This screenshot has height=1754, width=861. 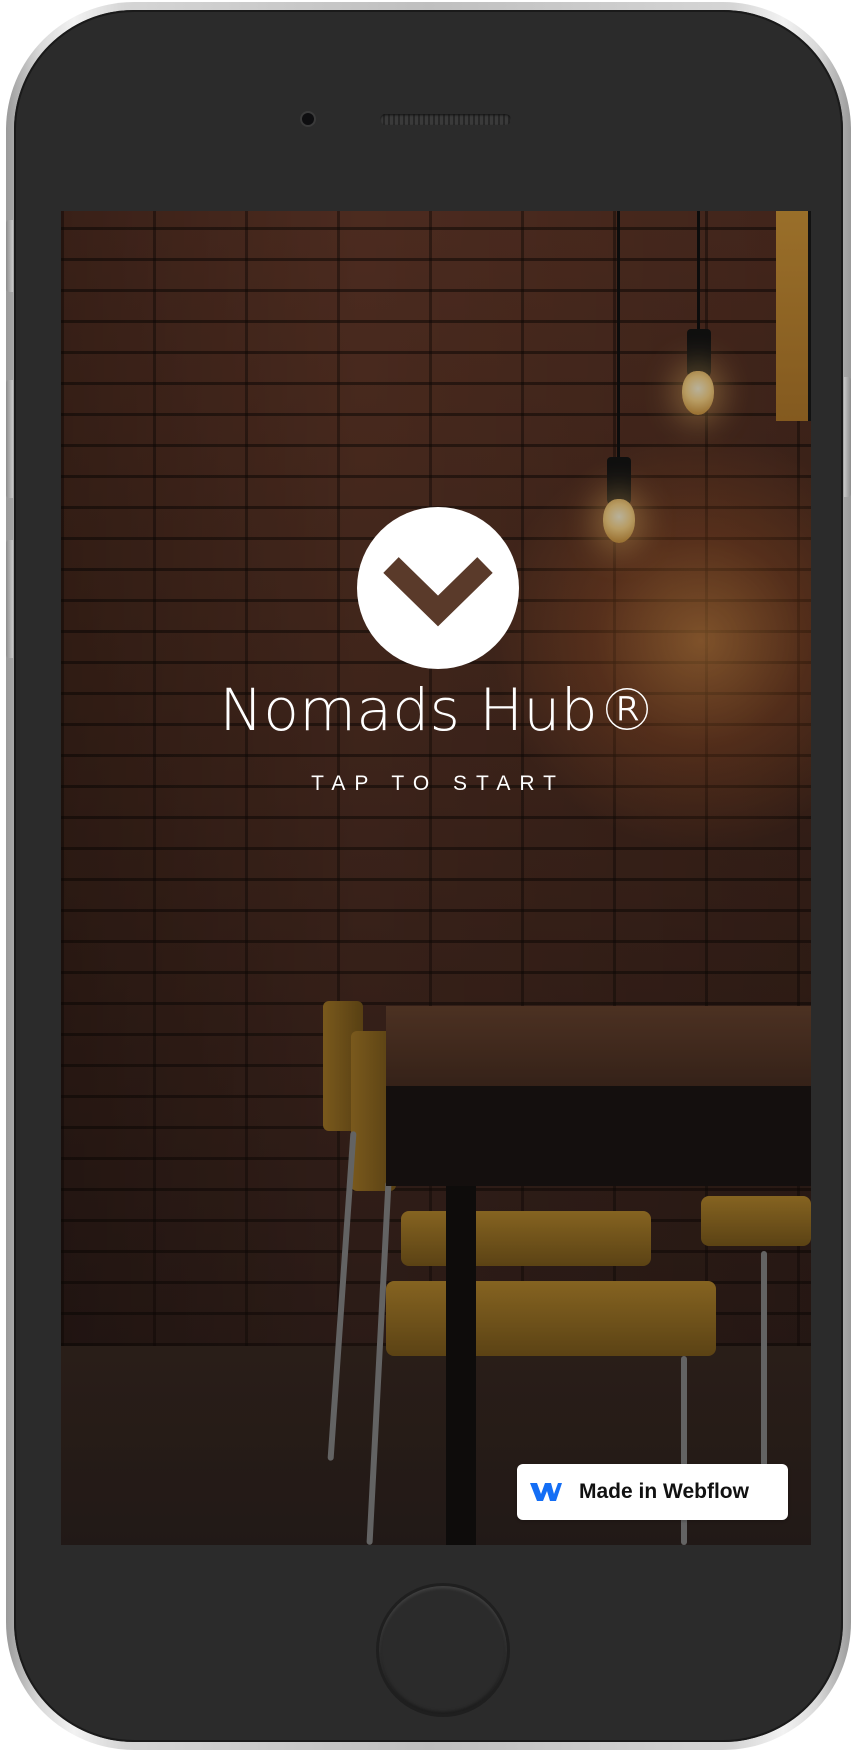 What do you see at coordinates (9, 256) in the screenshot?
I see `mute-switch` at bounding box center [9, 256].